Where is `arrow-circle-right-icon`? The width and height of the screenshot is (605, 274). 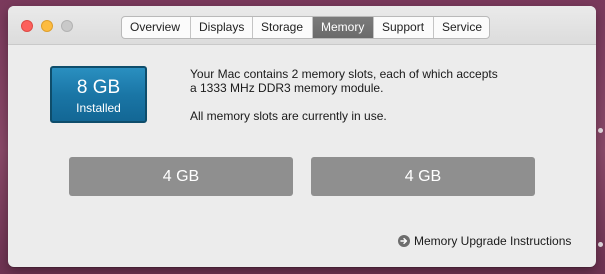 arrow-circle-right-icon is located at coordinates (404, 241).